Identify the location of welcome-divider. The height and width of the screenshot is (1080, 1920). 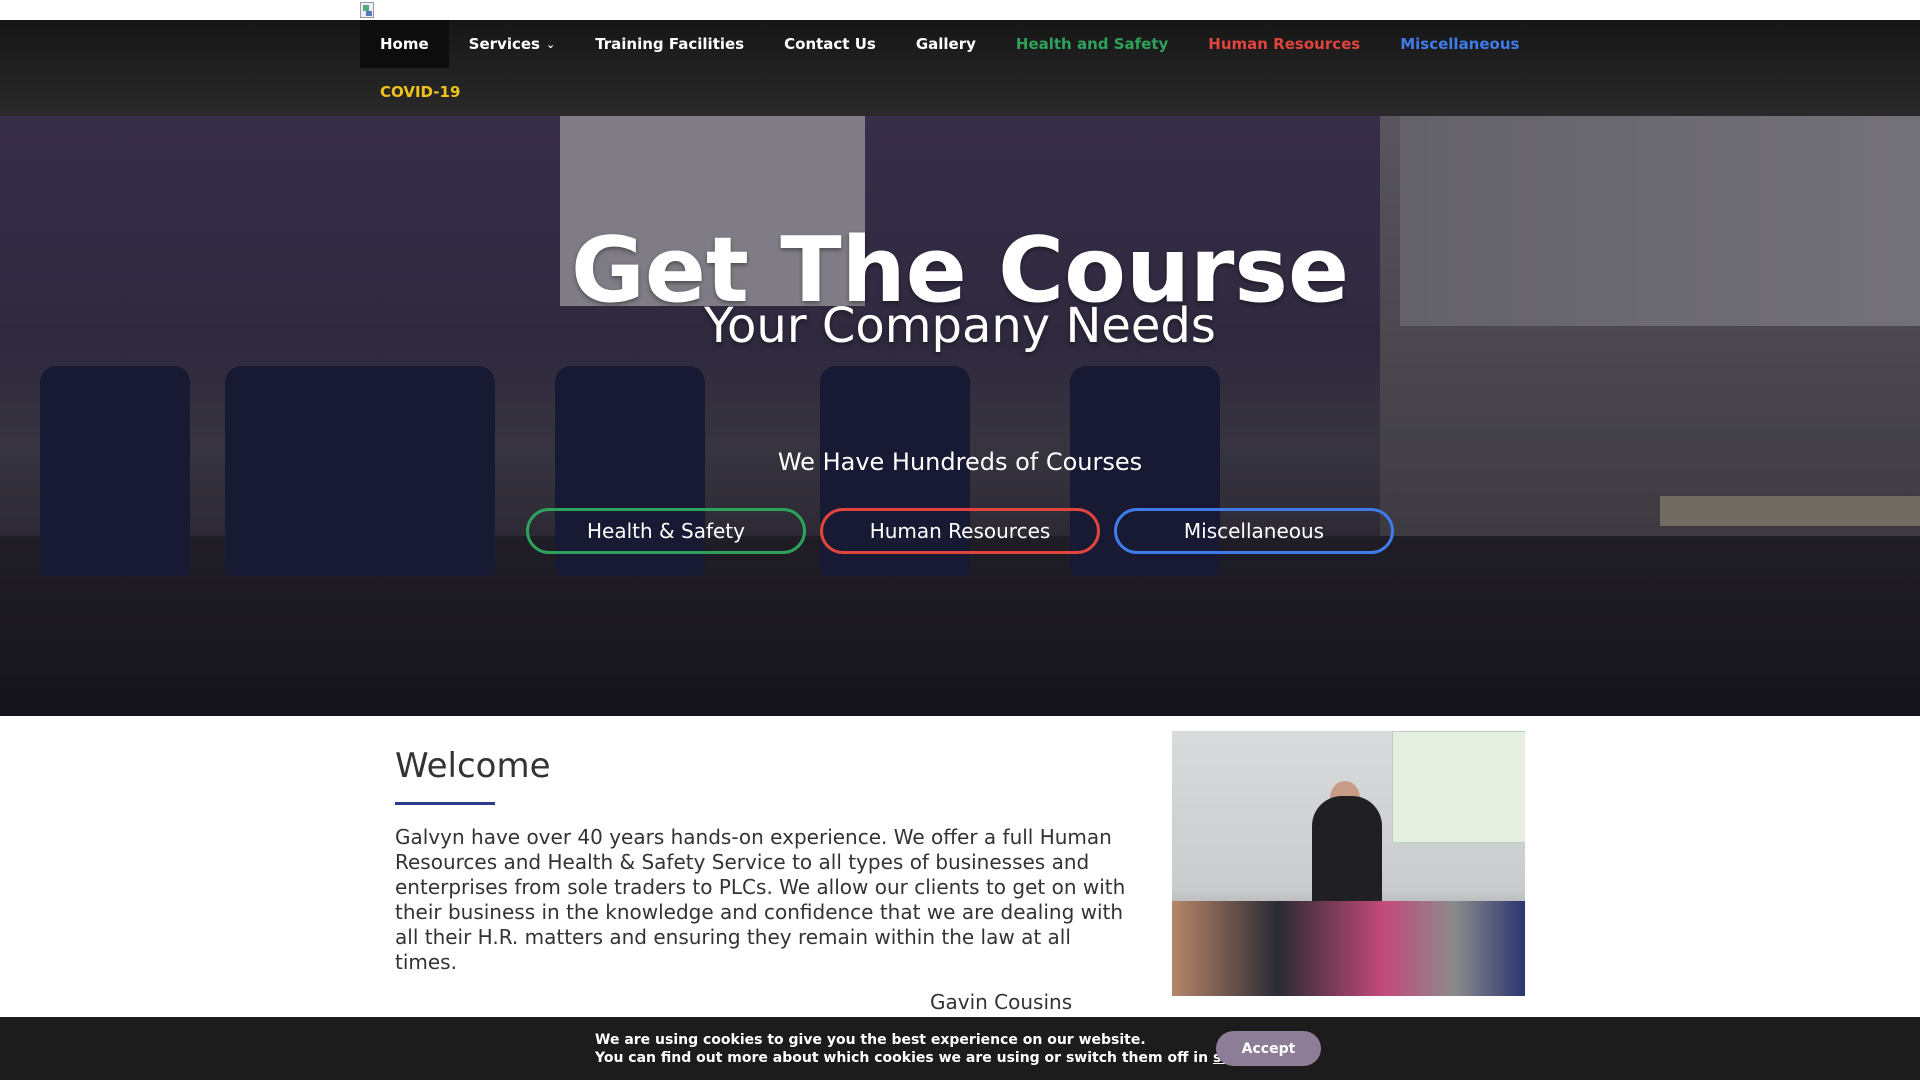
(445, 803).